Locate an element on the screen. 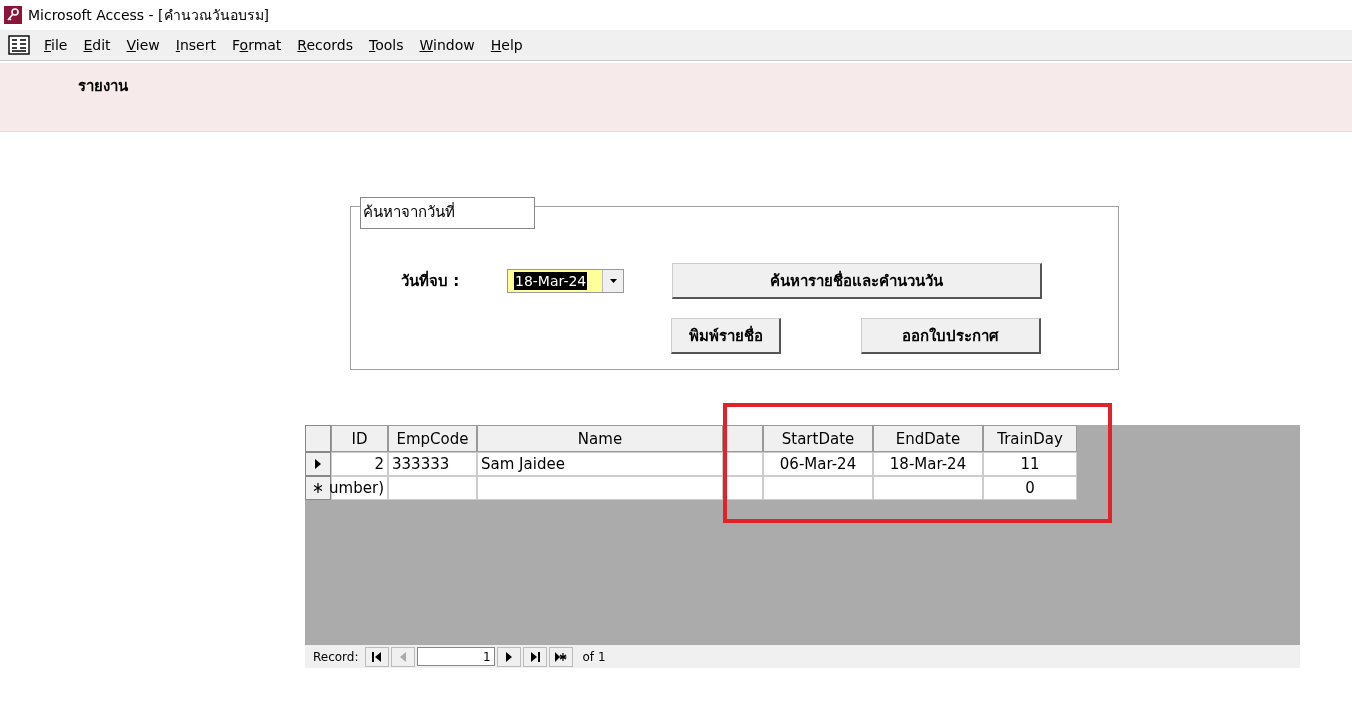 This screenshot has height=706, width=1352. date-label: วันที่จบ : is located at coordinates (431, 280).